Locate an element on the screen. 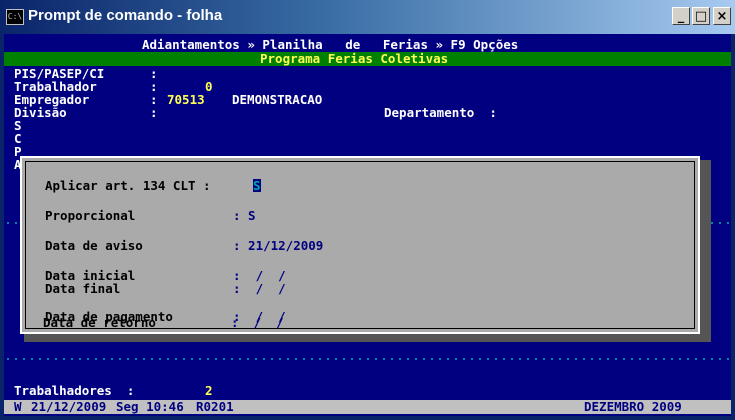  status-month: DEZEMBRO 2009 is located at coordinates (633, 406).